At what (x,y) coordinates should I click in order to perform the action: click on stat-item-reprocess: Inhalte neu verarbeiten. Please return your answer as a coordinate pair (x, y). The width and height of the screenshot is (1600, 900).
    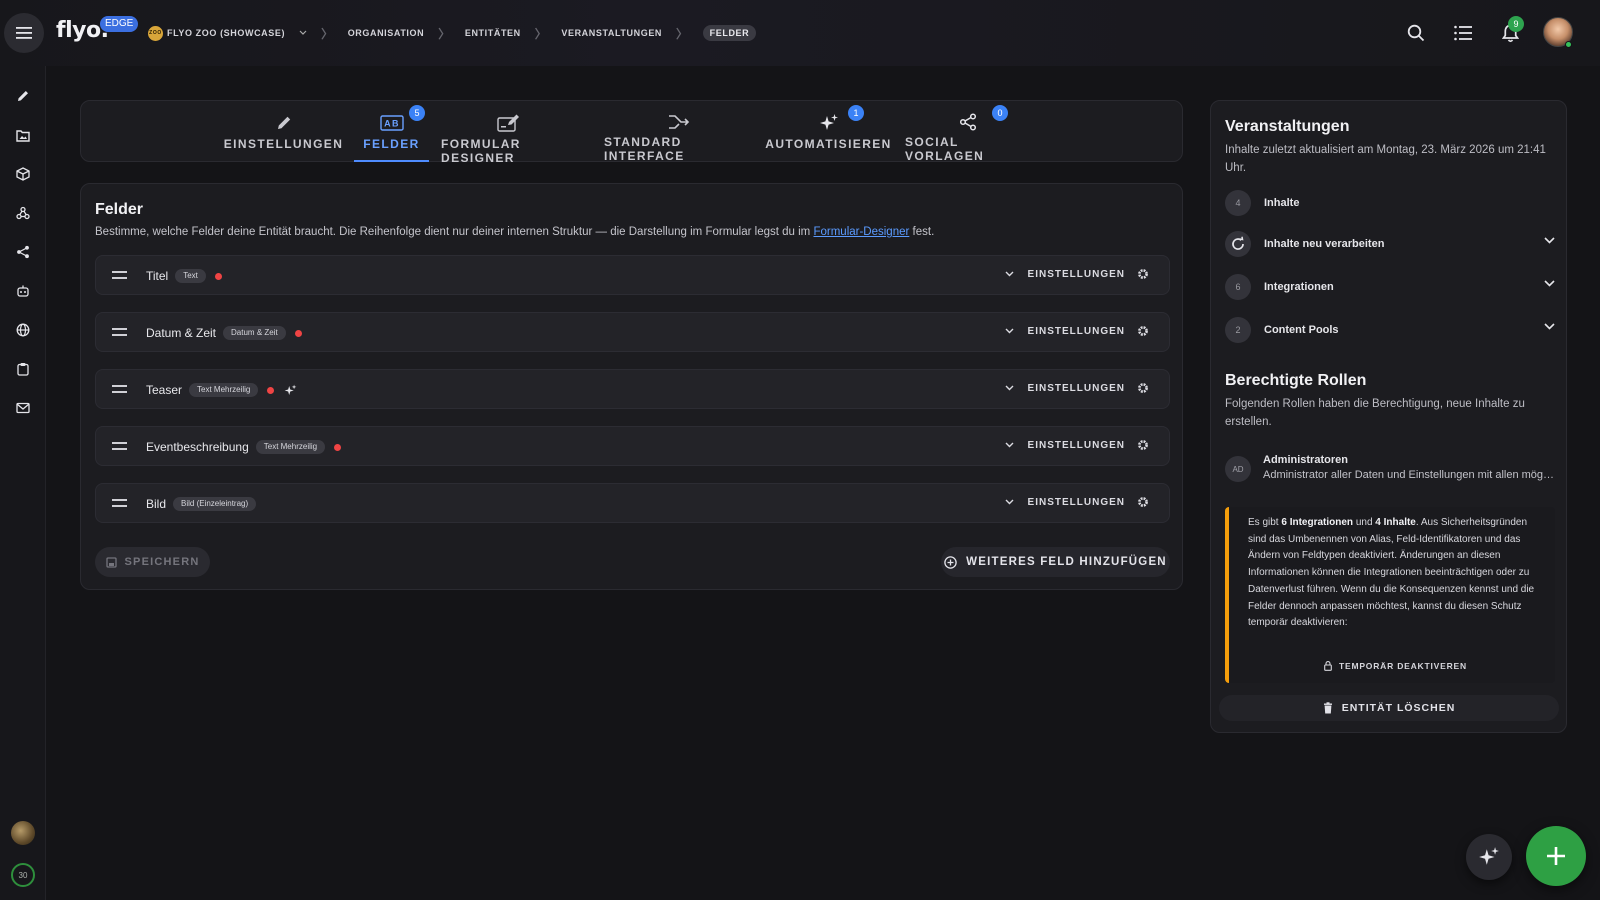
    Looking at the image, I should click on (1390, 244).